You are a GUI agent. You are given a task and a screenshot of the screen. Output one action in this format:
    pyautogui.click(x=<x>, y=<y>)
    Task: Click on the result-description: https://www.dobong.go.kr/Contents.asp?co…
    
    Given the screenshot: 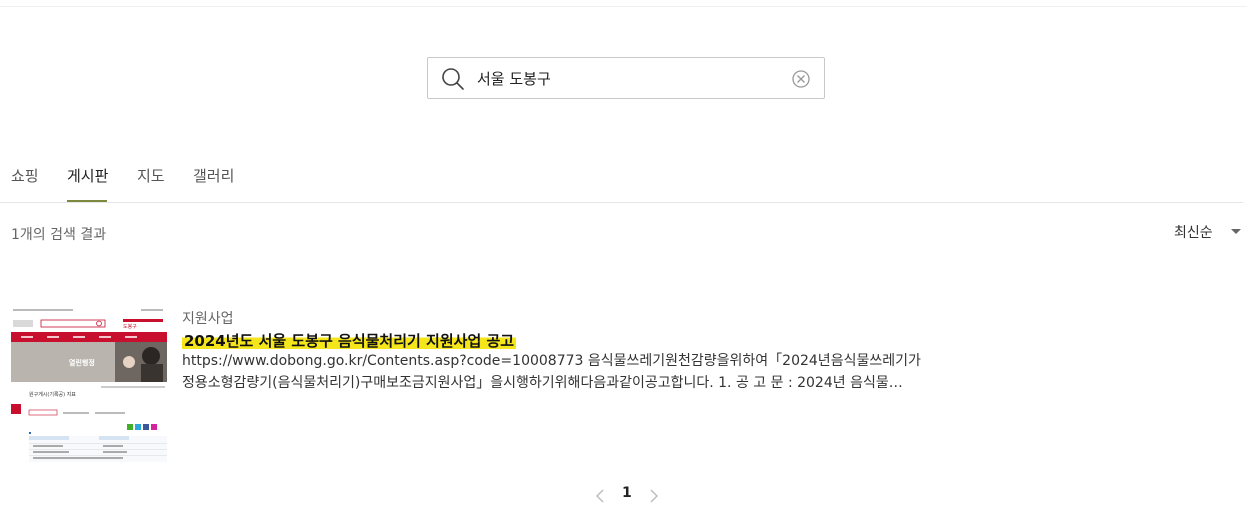 What is the action you would take?
    pyautogui.click(x=552, y=372)
    